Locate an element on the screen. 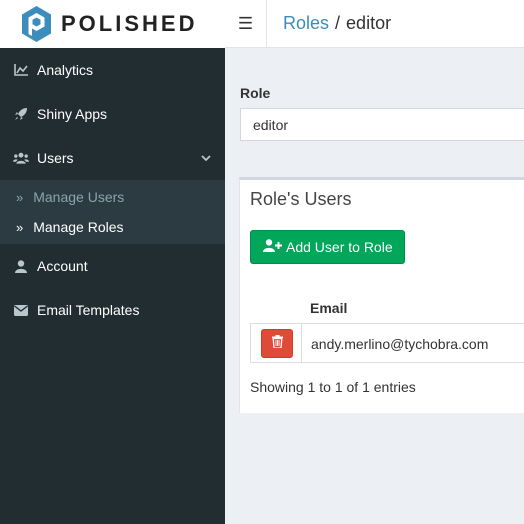  logo-text: POLISHED is located at coordinates (129, 23).